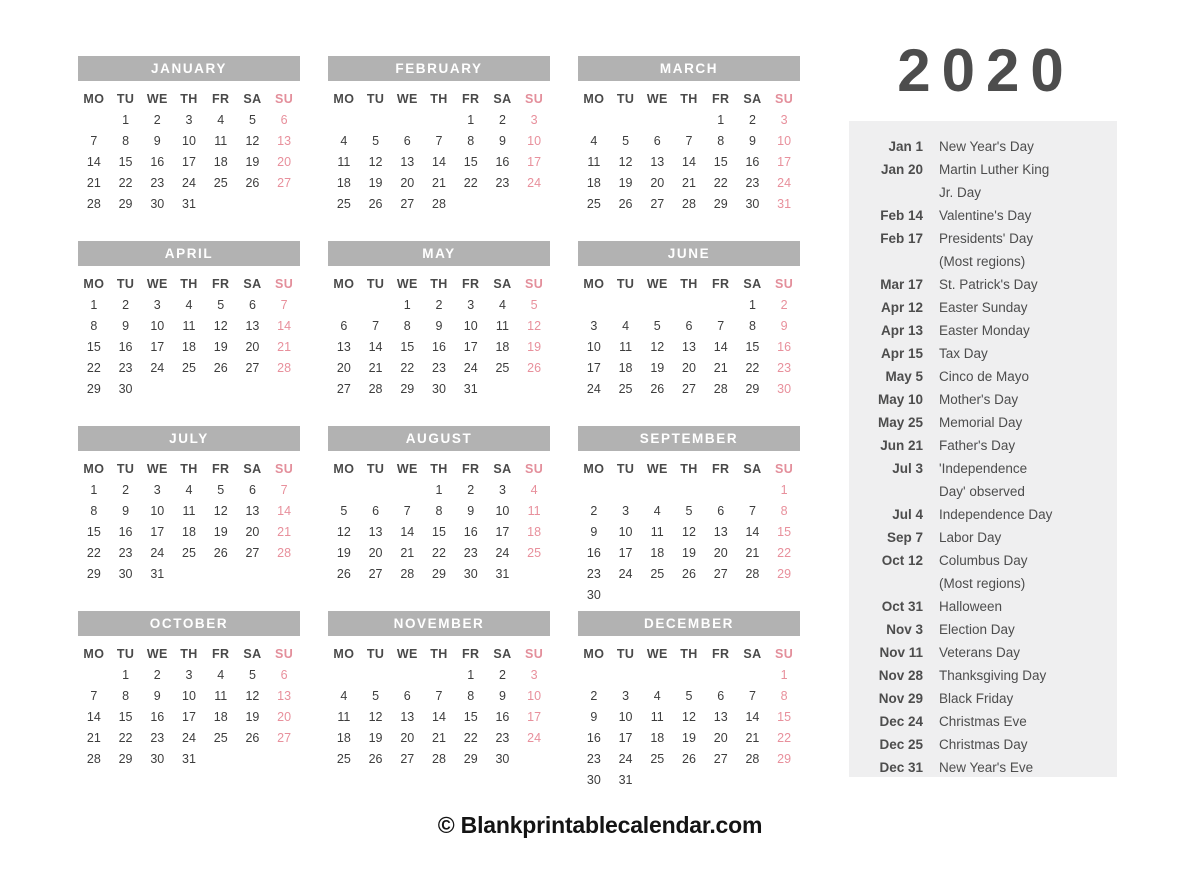 The height and width of the screenshot is (871, 1200). What do you see at coordinates (983, 744) in the screenshot?
I see `holiday-list-item: Dec 25 Christmas Day` at bounding box center [983, 744].